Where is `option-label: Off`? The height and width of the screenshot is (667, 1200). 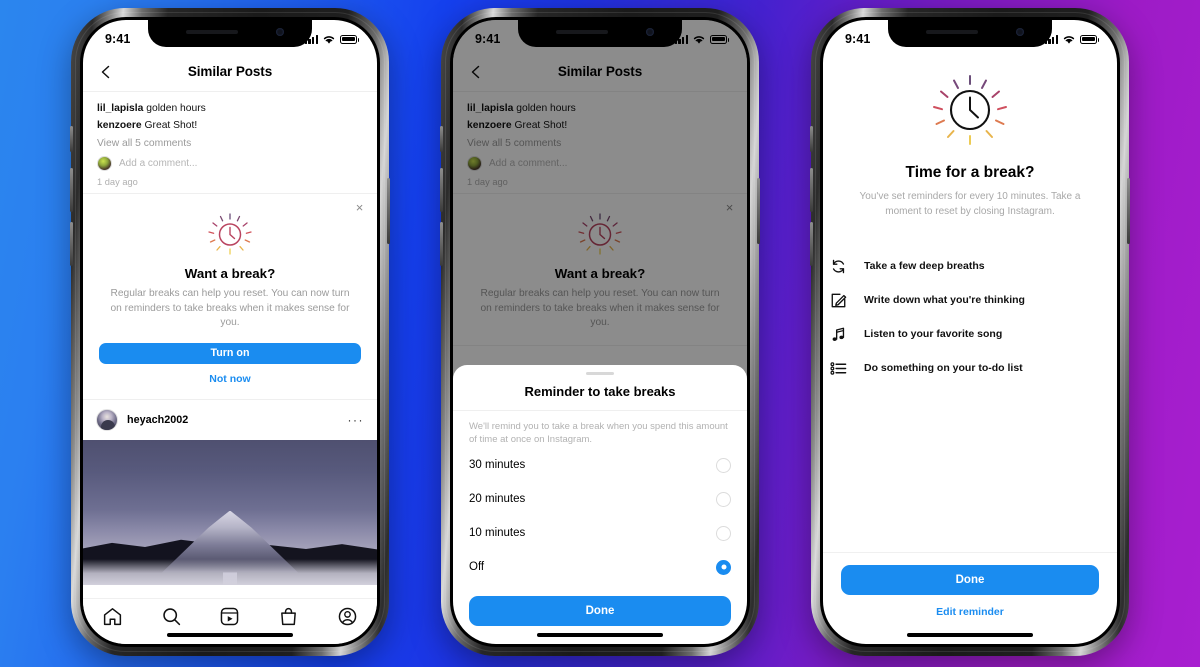 option-label: Off is located at coordinates (477, 567).